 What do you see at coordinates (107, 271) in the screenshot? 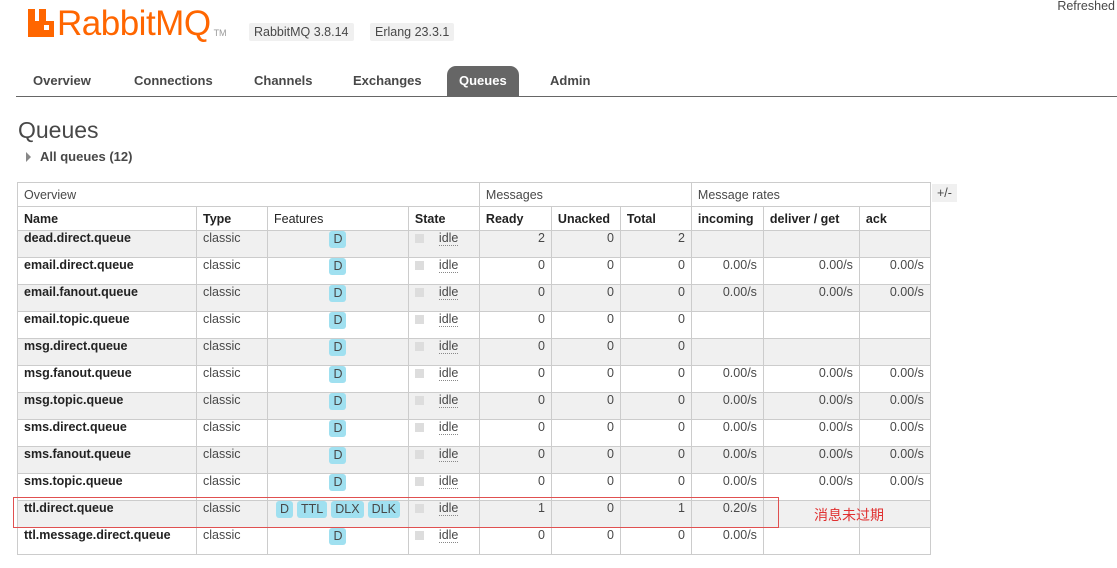
I see `queue-name-link: email.direct.queue` at bounding box center [107, 271].